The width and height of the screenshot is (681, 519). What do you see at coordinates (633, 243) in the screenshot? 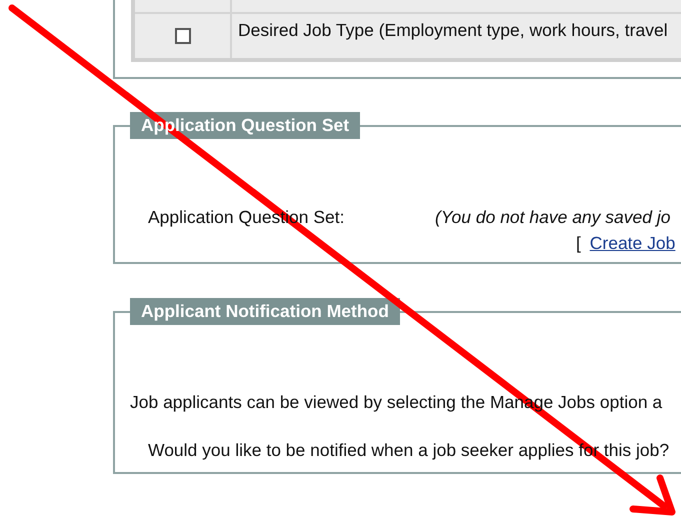
I see `create-link: Create Job` at bounding box center [633, 243].